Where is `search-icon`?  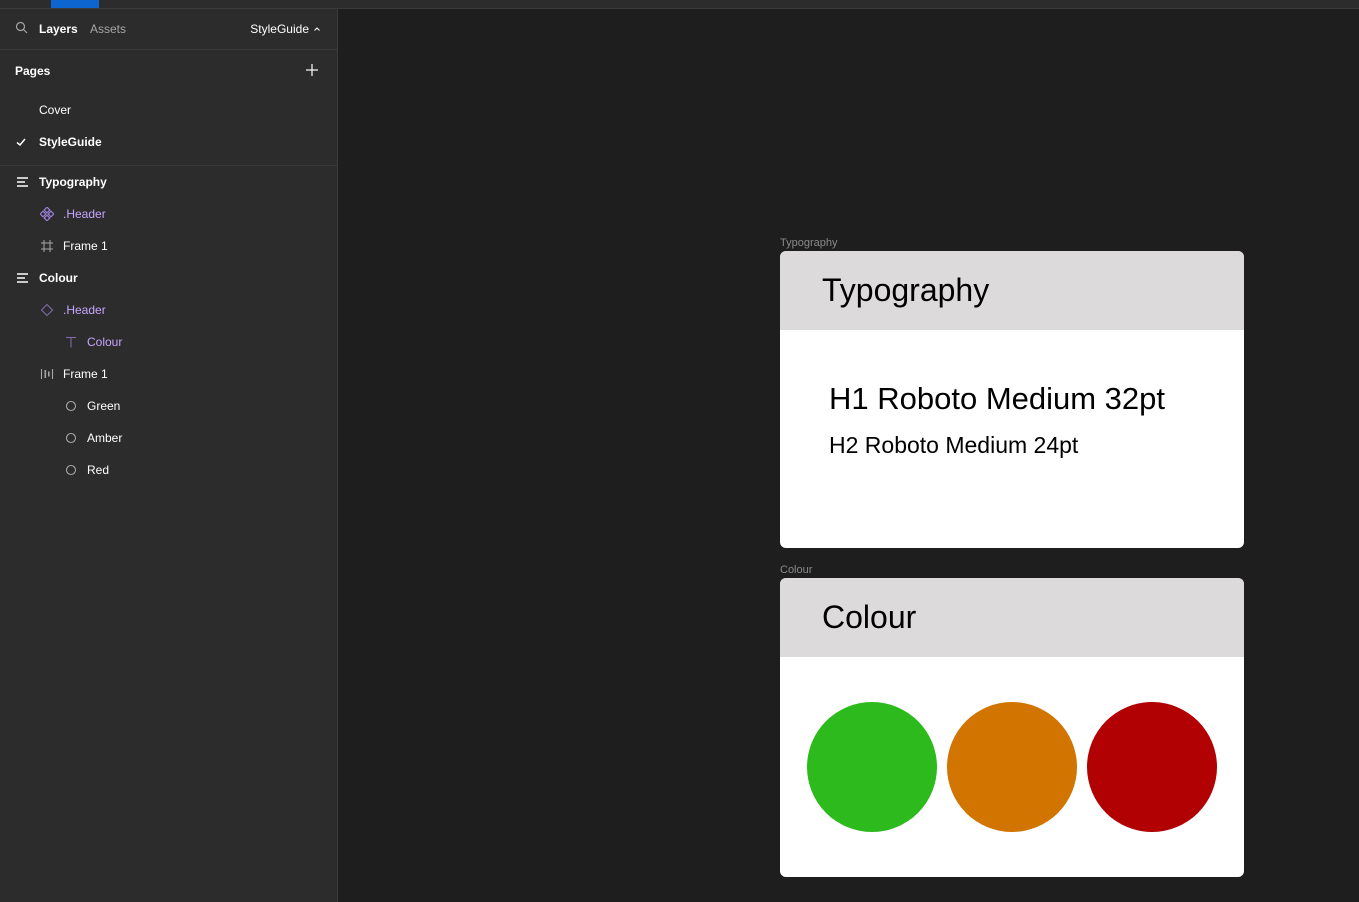 search-icon is located at coordinates (22, 28).